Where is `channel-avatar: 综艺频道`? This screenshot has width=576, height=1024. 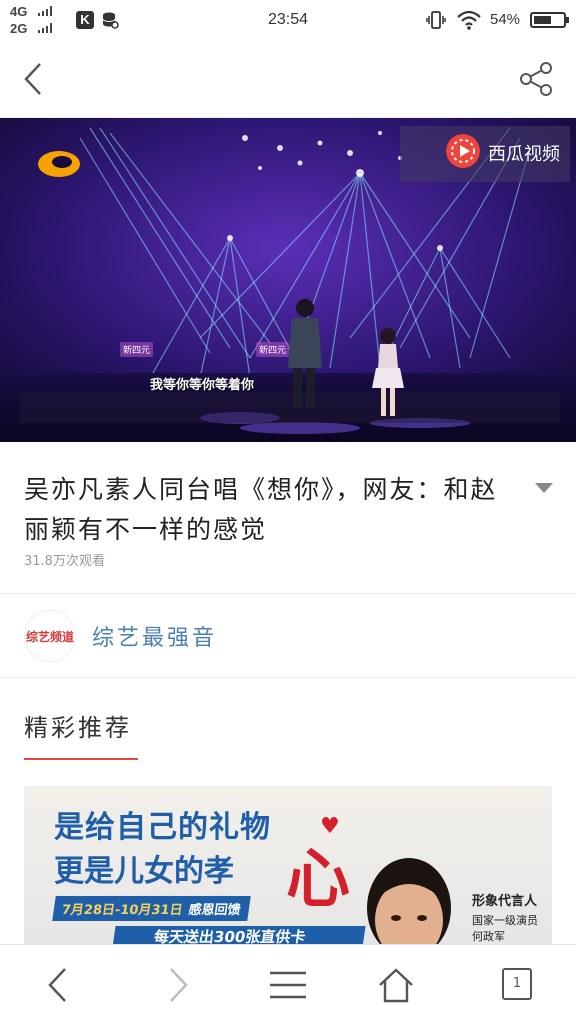 channel-avatar: 综艺频道 is located at coordinates (50, 636).